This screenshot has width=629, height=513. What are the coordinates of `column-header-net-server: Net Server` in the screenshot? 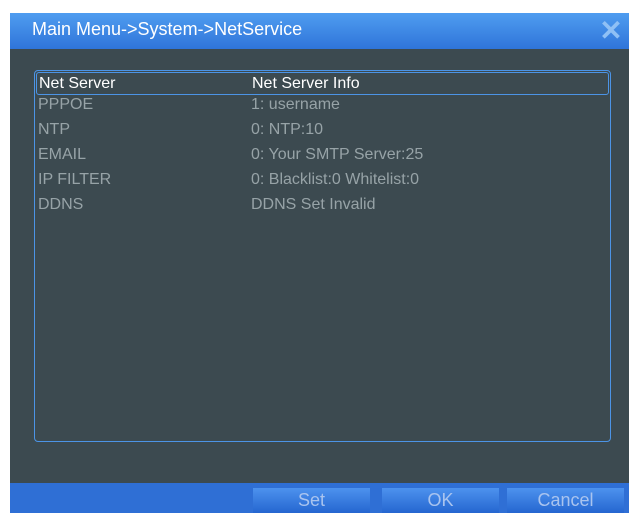 It's located at (77, 83).